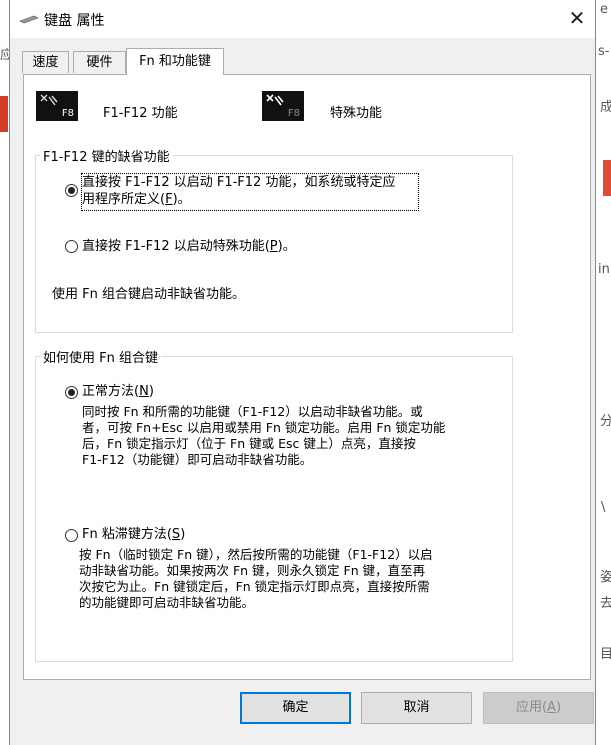 The image size is (611, 745). Describe the element at coordinates (118, 391) in the screenshot. I see `normal-method-label: 正常方法(N)` at that location.